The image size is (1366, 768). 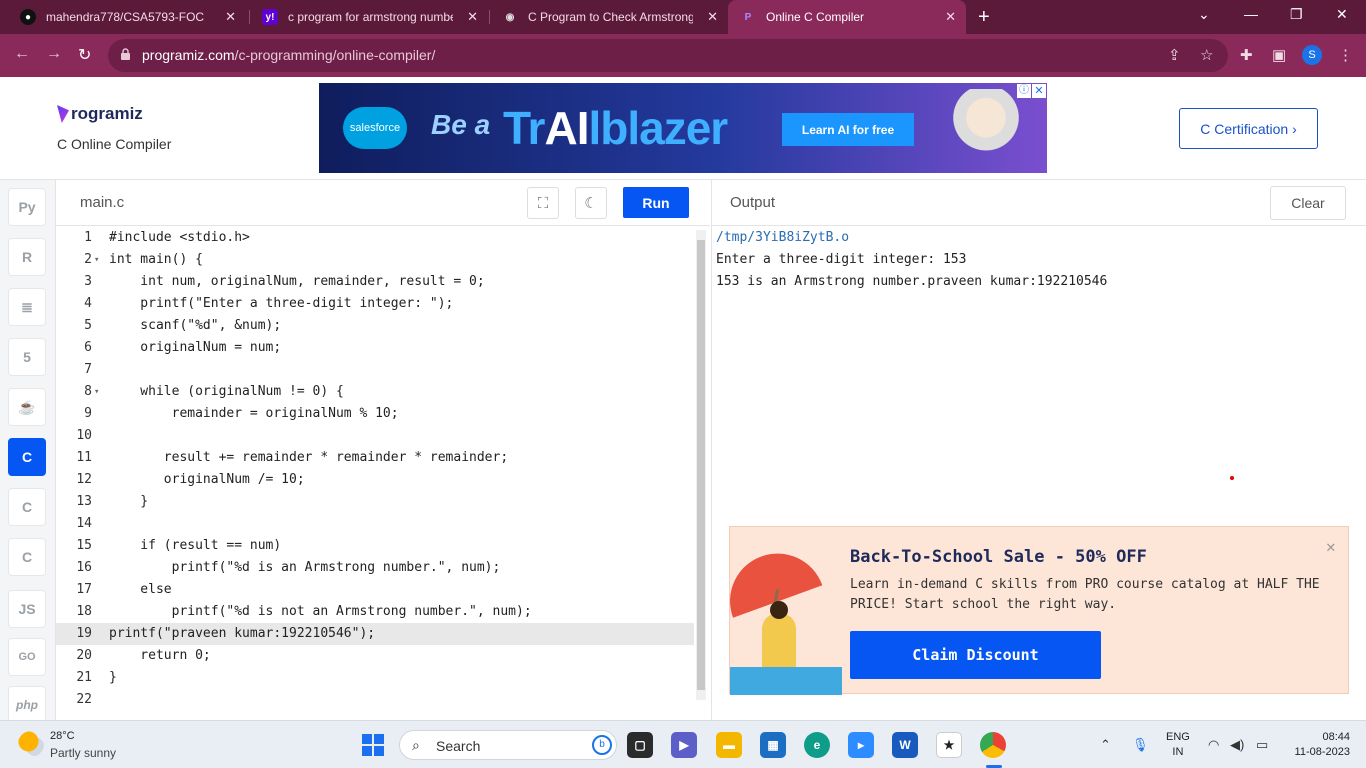 I want to click on code-line: 9 remainder = originalNum % 10;, so click(x=375, y=414).